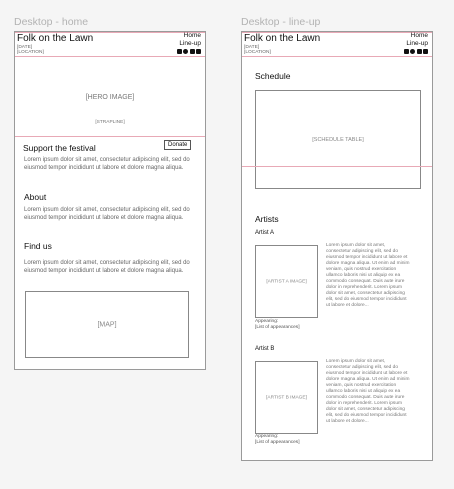 The image size is (454, 489). Describe the element at coordinates (38, 246) in the screenshot. I see `find-us-heading: Find us` at that location.